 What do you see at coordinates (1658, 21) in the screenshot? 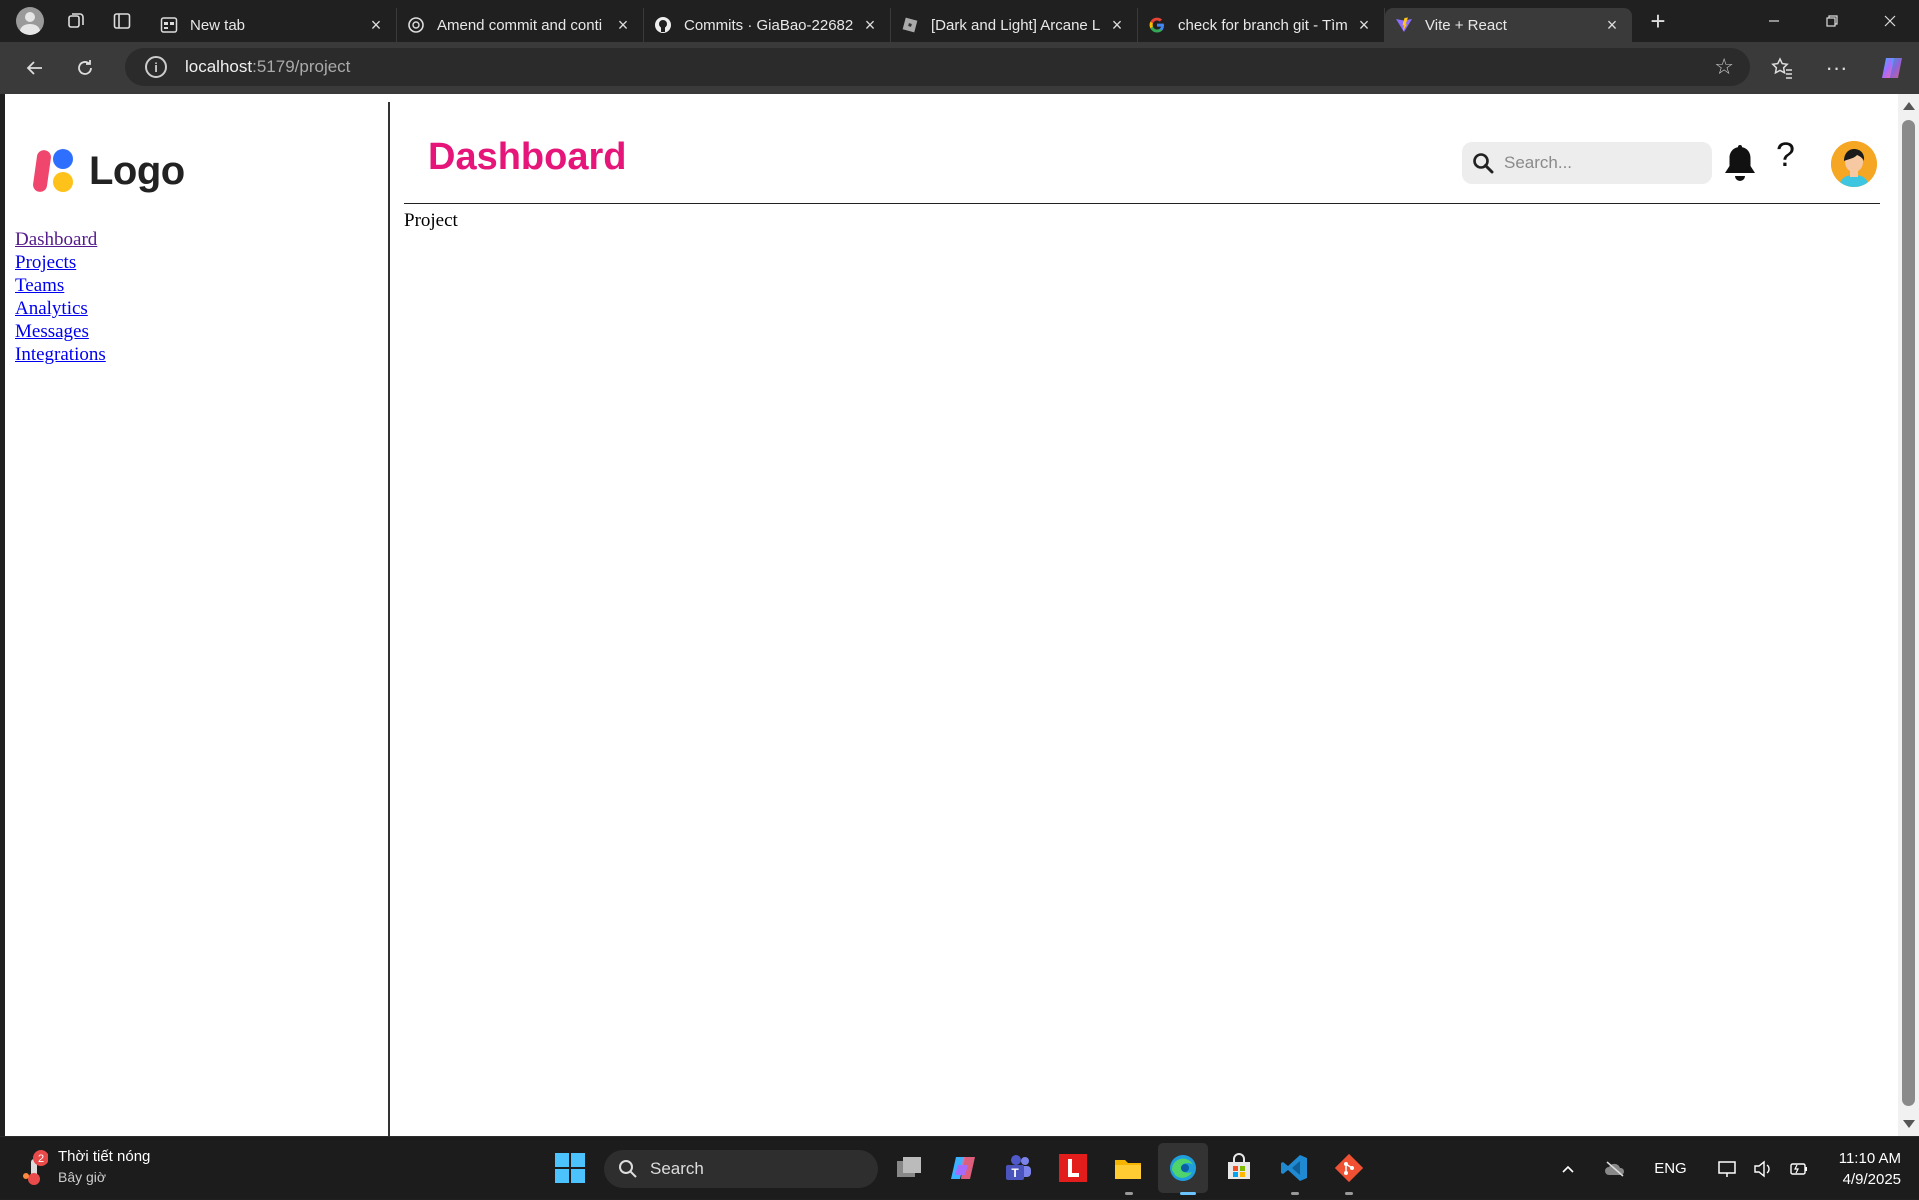
I see `new-tab-button: +` at bounding box center [1658, 21].